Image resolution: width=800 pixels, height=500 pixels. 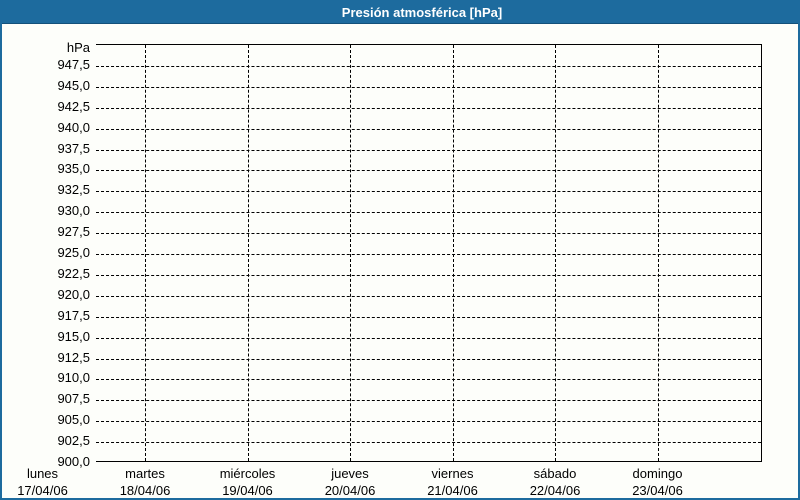 I want to click on day-date: 22/04/06, so click(x=555, y=490).